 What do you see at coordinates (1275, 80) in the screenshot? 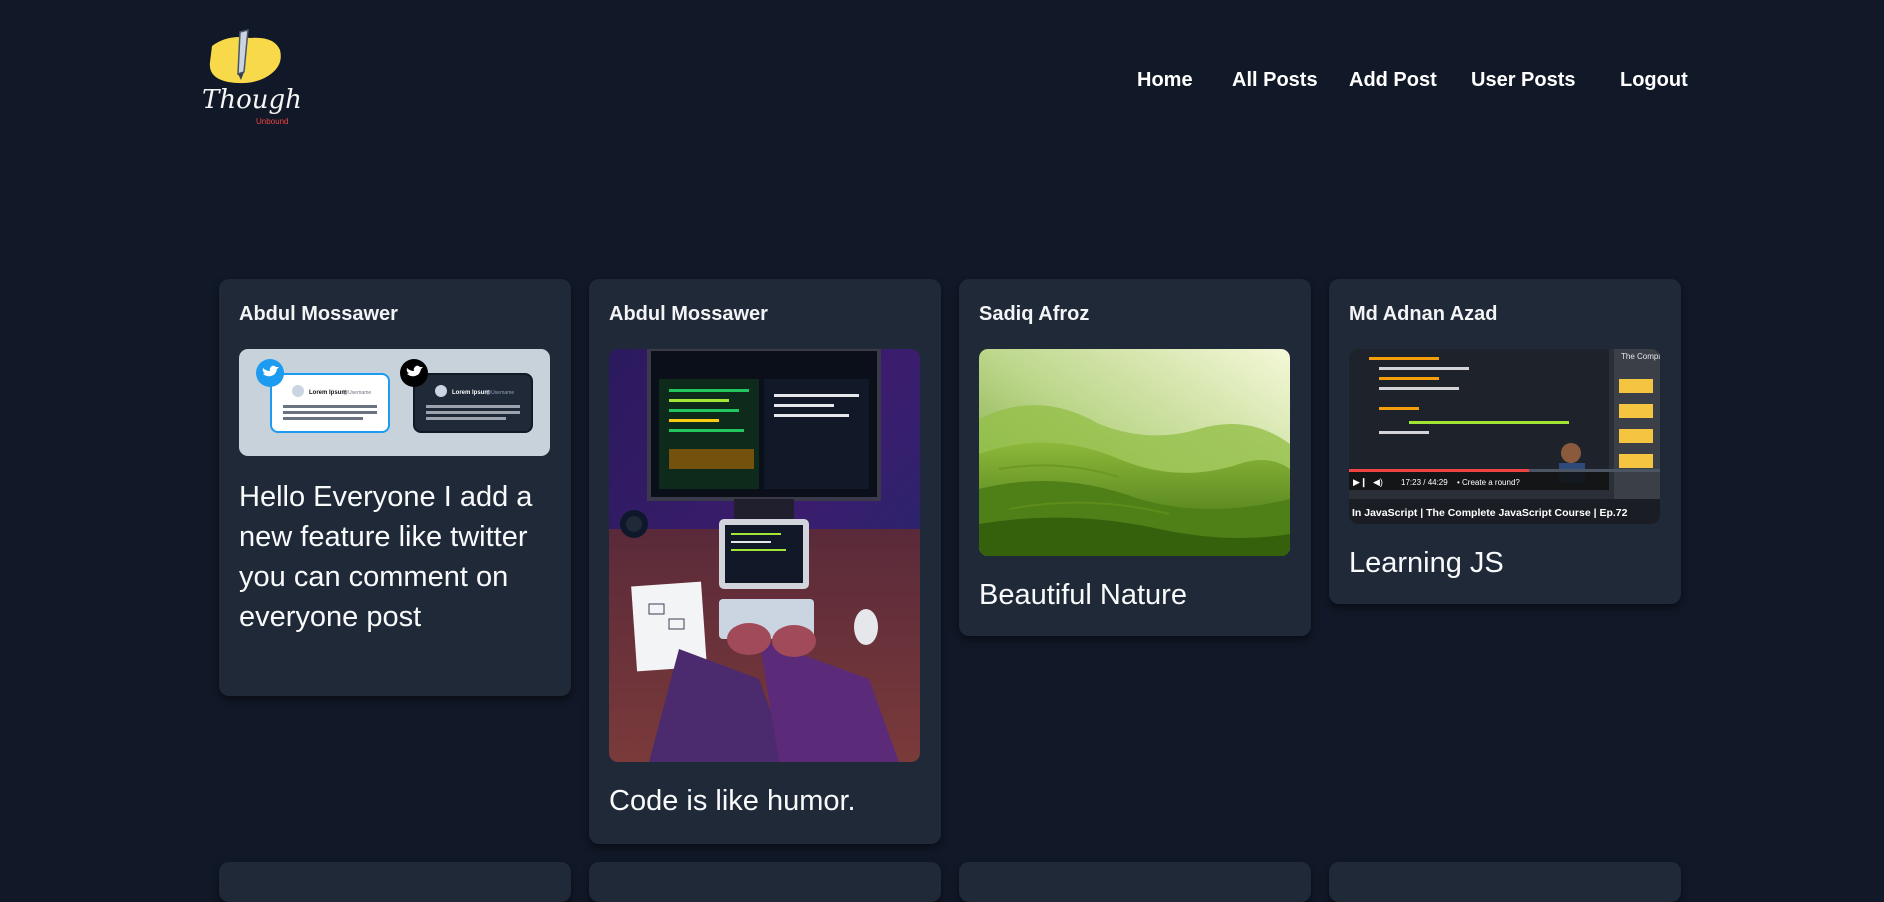
I see `nav-all-posts: All Posts` at bounding box center [1275, 80].